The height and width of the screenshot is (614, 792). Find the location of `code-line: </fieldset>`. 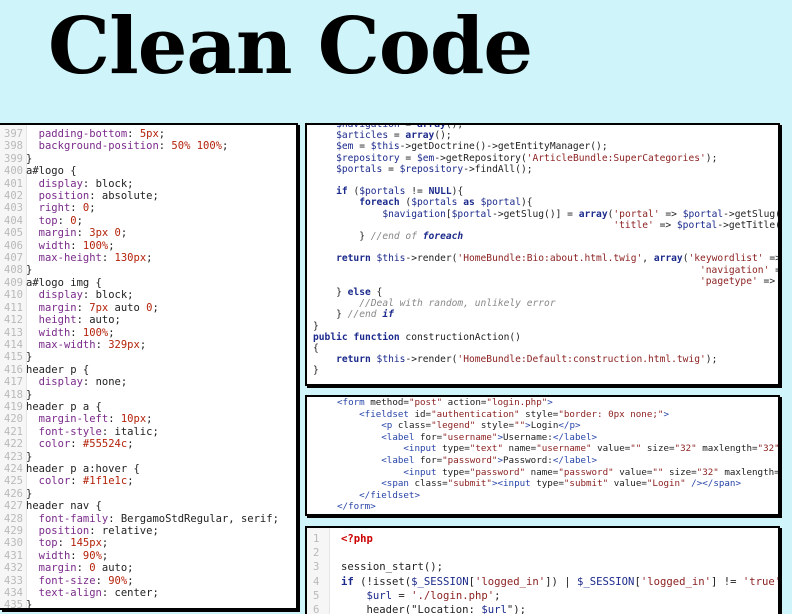

code-line: </fieldset> is located at coordinates (390, 495).